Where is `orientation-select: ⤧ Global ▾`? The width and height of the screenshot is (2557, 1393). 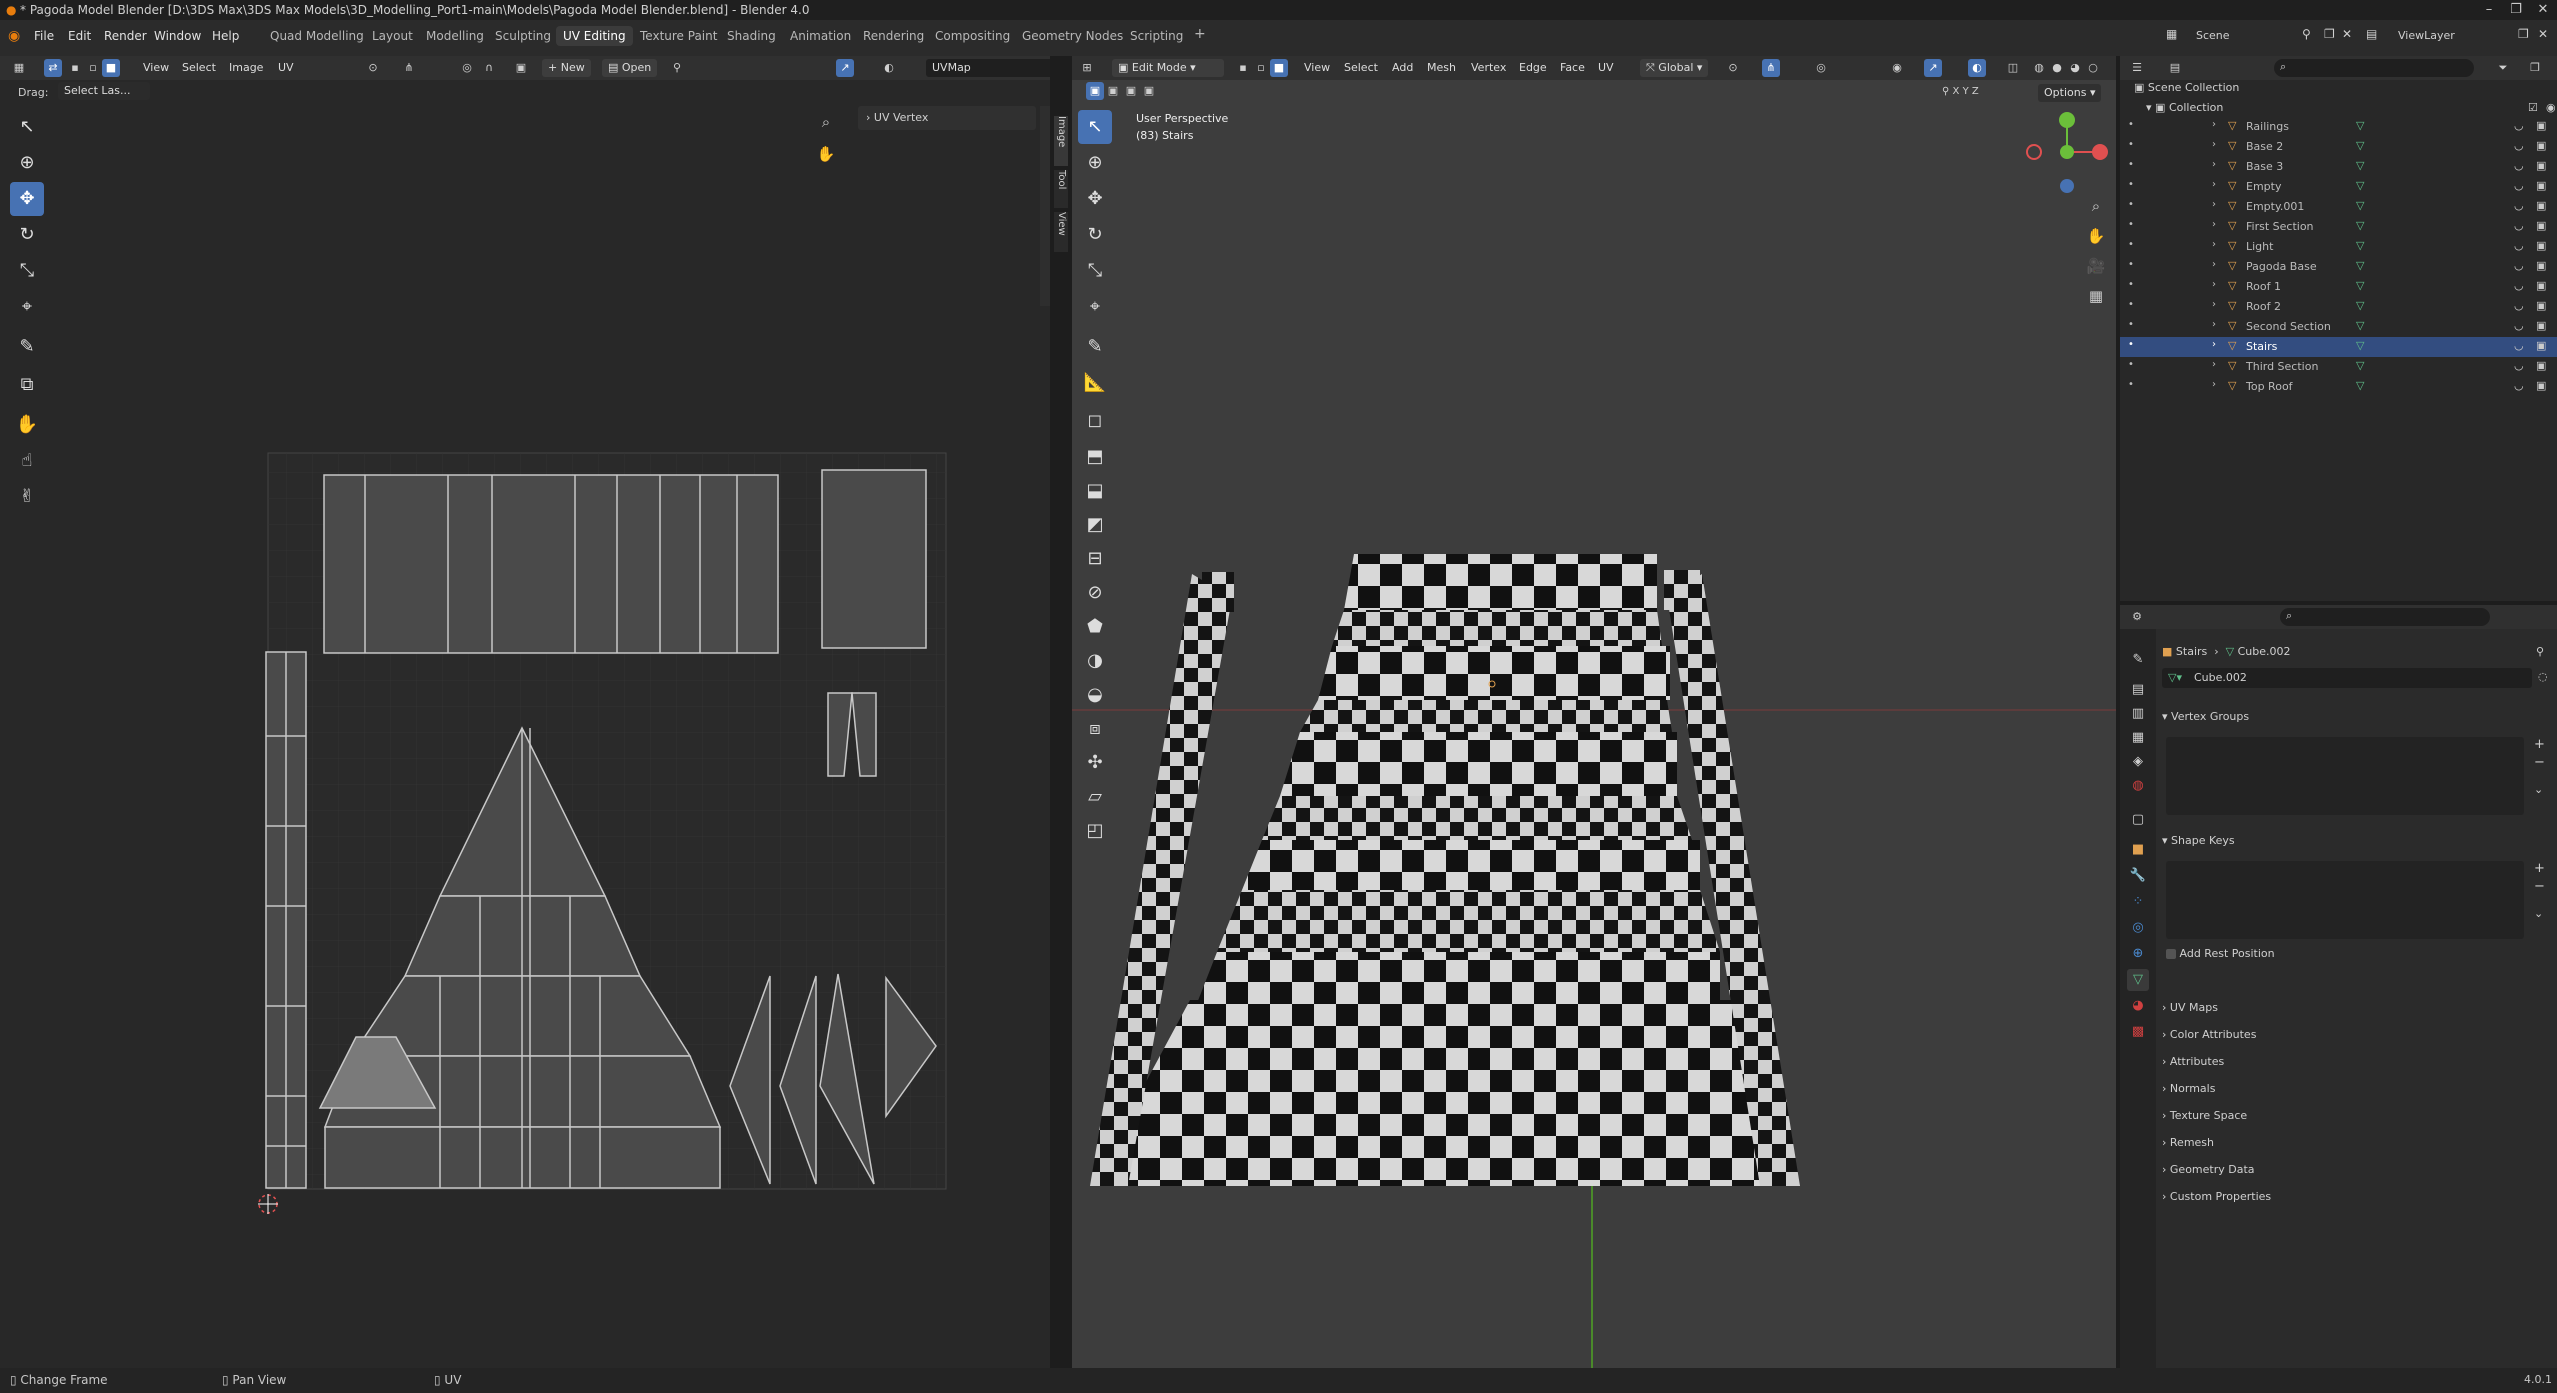 orientation-select: ⤧ Global ▾ is located at coordinates (1674, 68).